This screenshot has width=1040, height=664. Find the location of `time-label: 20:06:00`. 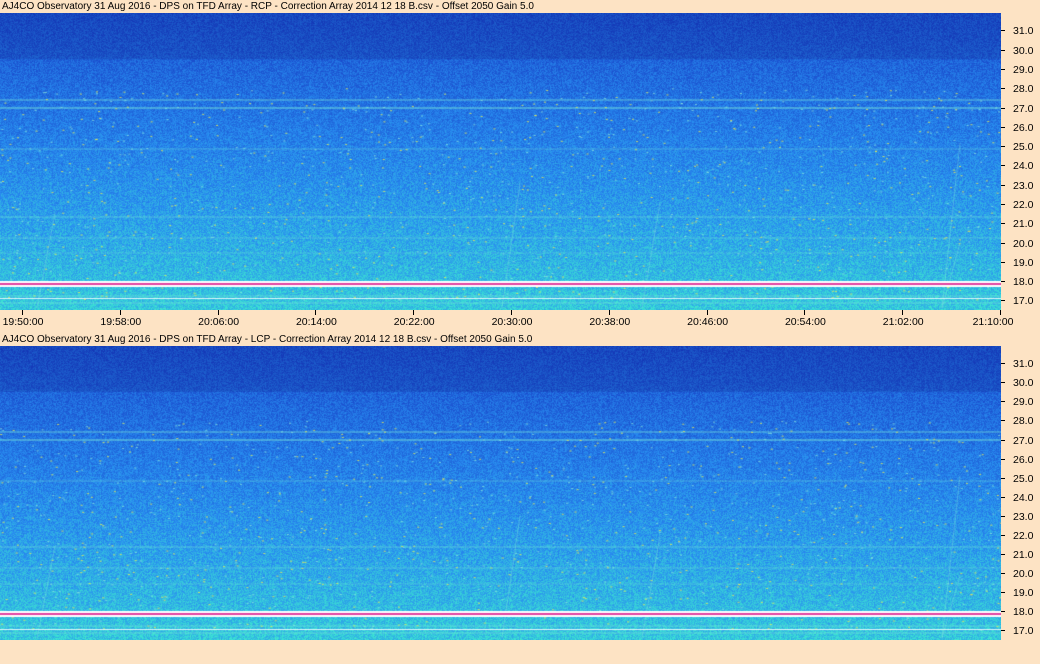

time-label: 20:06:00 is located at coordinates (219, 322).